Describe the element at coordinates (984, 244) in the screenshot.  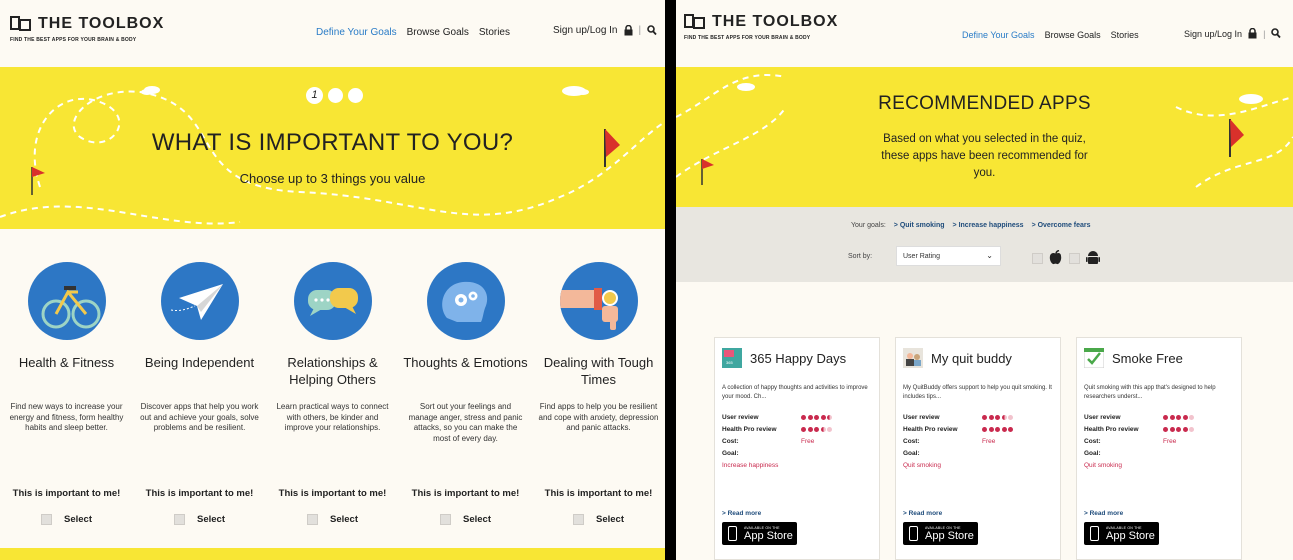
I see `filters-bar` at that location.